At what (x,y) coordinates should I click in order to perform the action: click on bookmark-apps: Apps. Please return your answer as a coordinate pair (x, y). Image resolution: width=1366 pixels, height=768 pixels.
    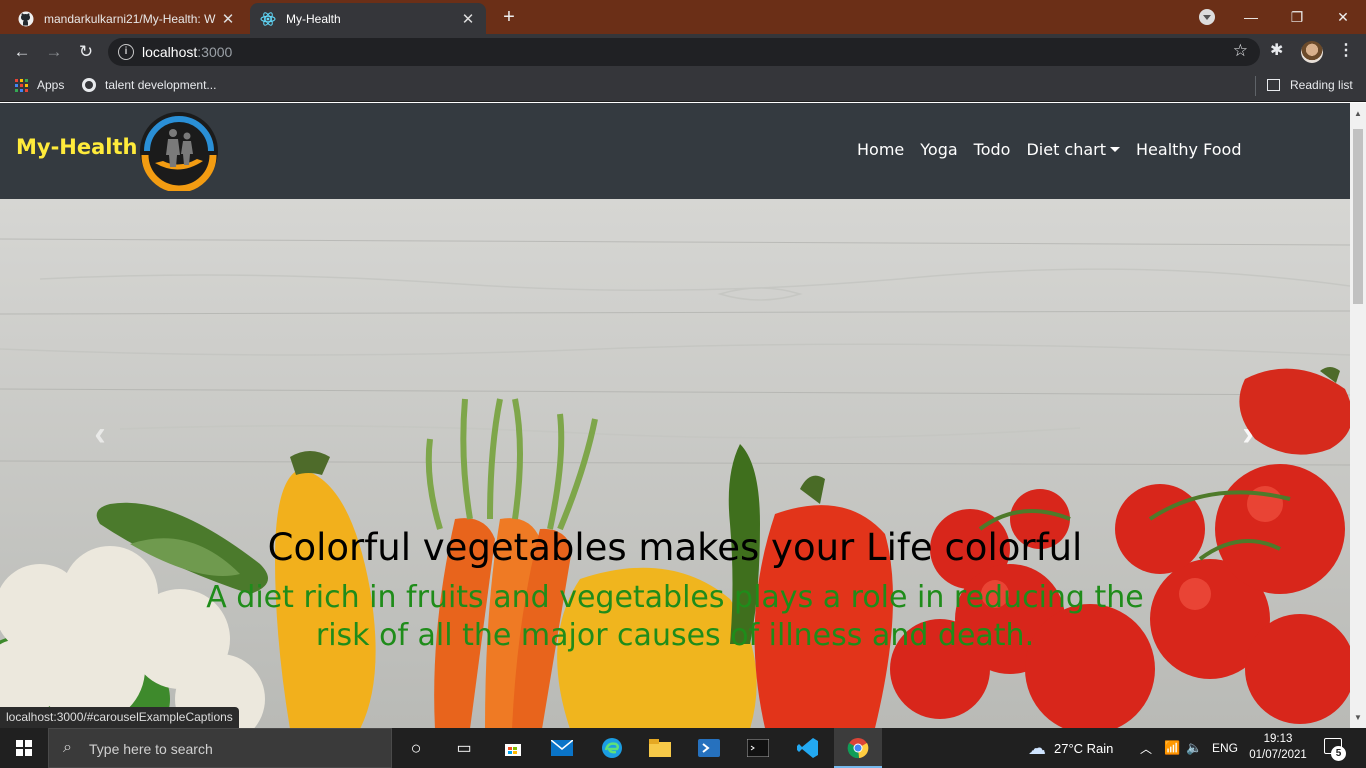
    Looking at the image, I should click on (39, 85).